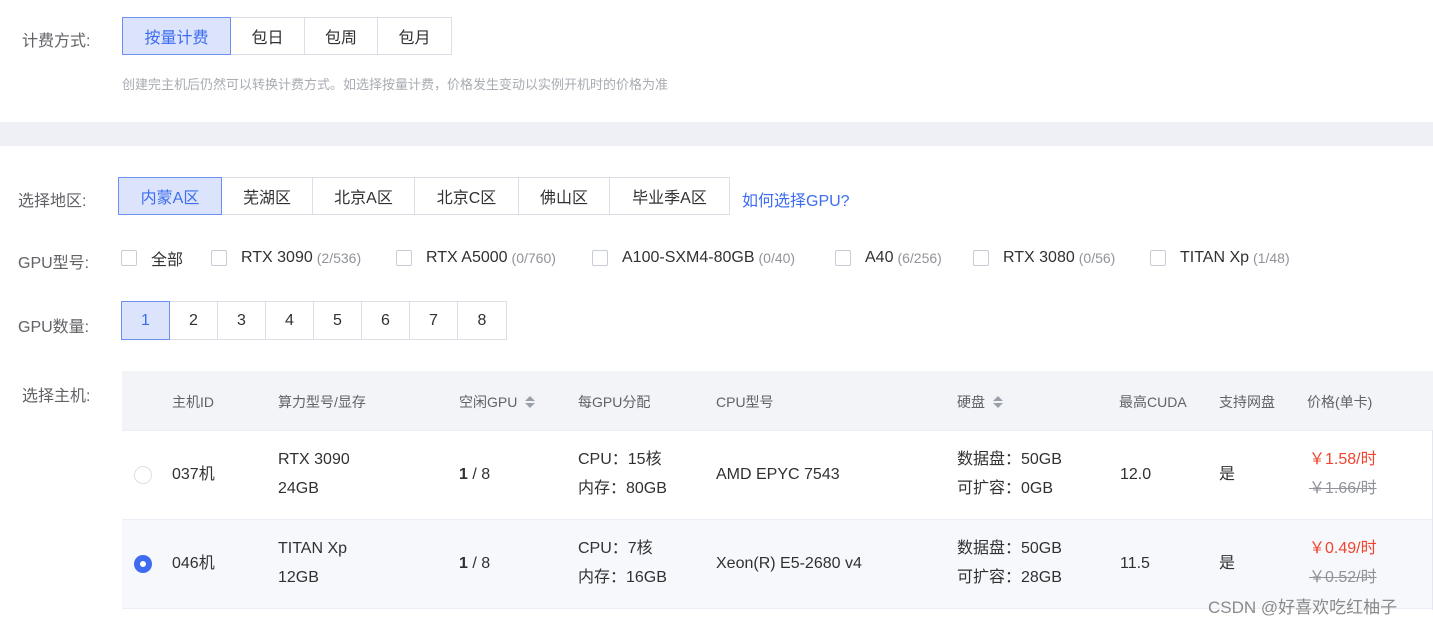 The height and width of the screenshot is (622, 1433). I want to click on region-option-beijing-a: 北京A区, so click(363, 196).